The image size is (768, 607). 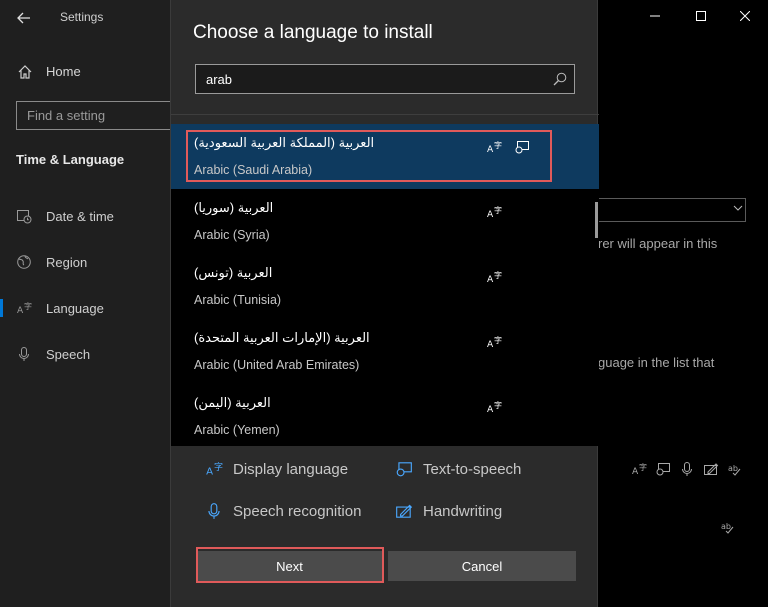 I want to click on language-english-name: Arabic (Saudi Arabia), so click(x=253, y=170).